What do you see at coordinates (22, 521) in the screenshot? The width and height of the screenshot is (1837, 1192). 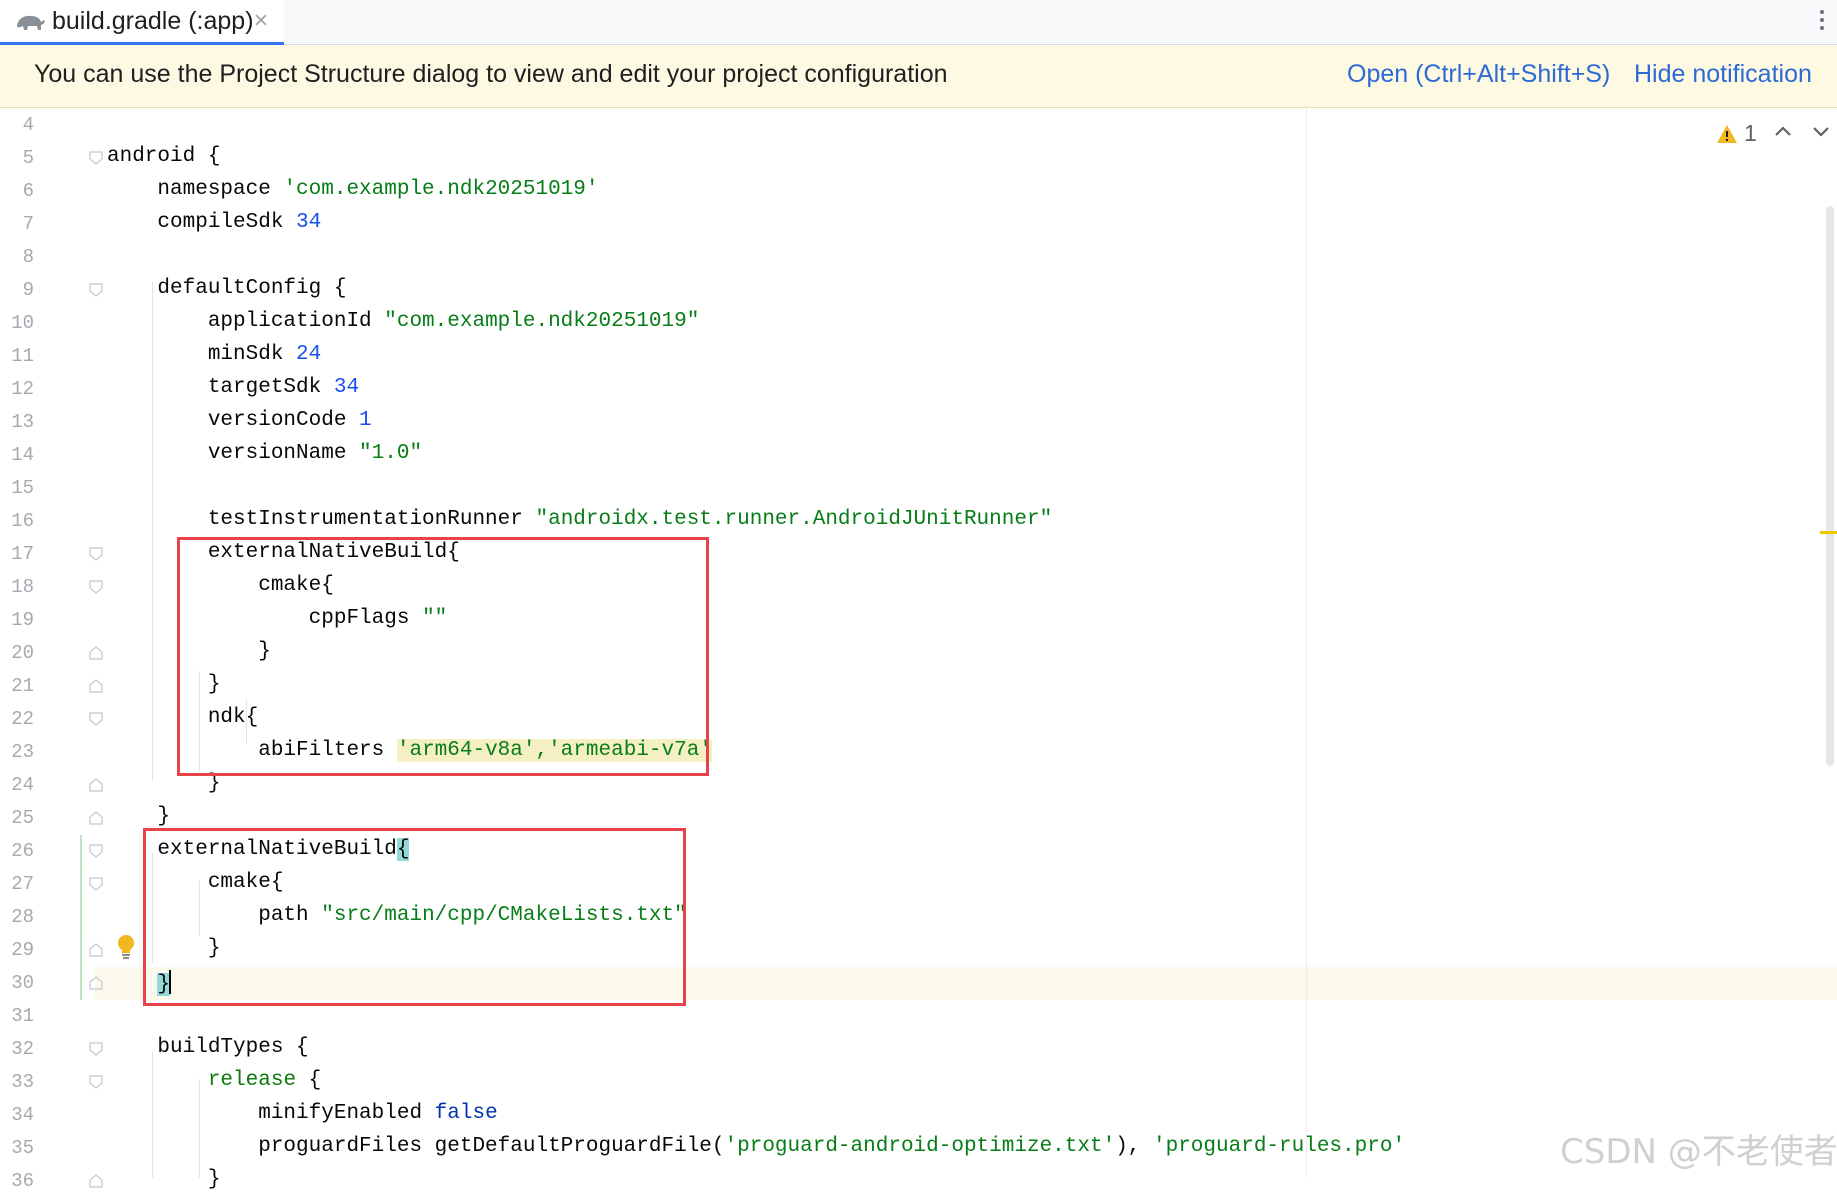 I see `line-number: 16` at bounding box center [22, 521].